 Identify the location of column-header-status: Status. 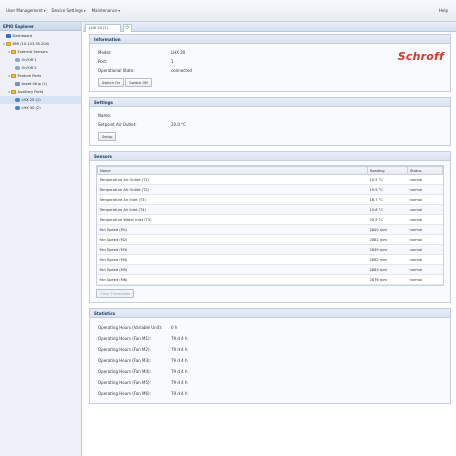
(425, 170).